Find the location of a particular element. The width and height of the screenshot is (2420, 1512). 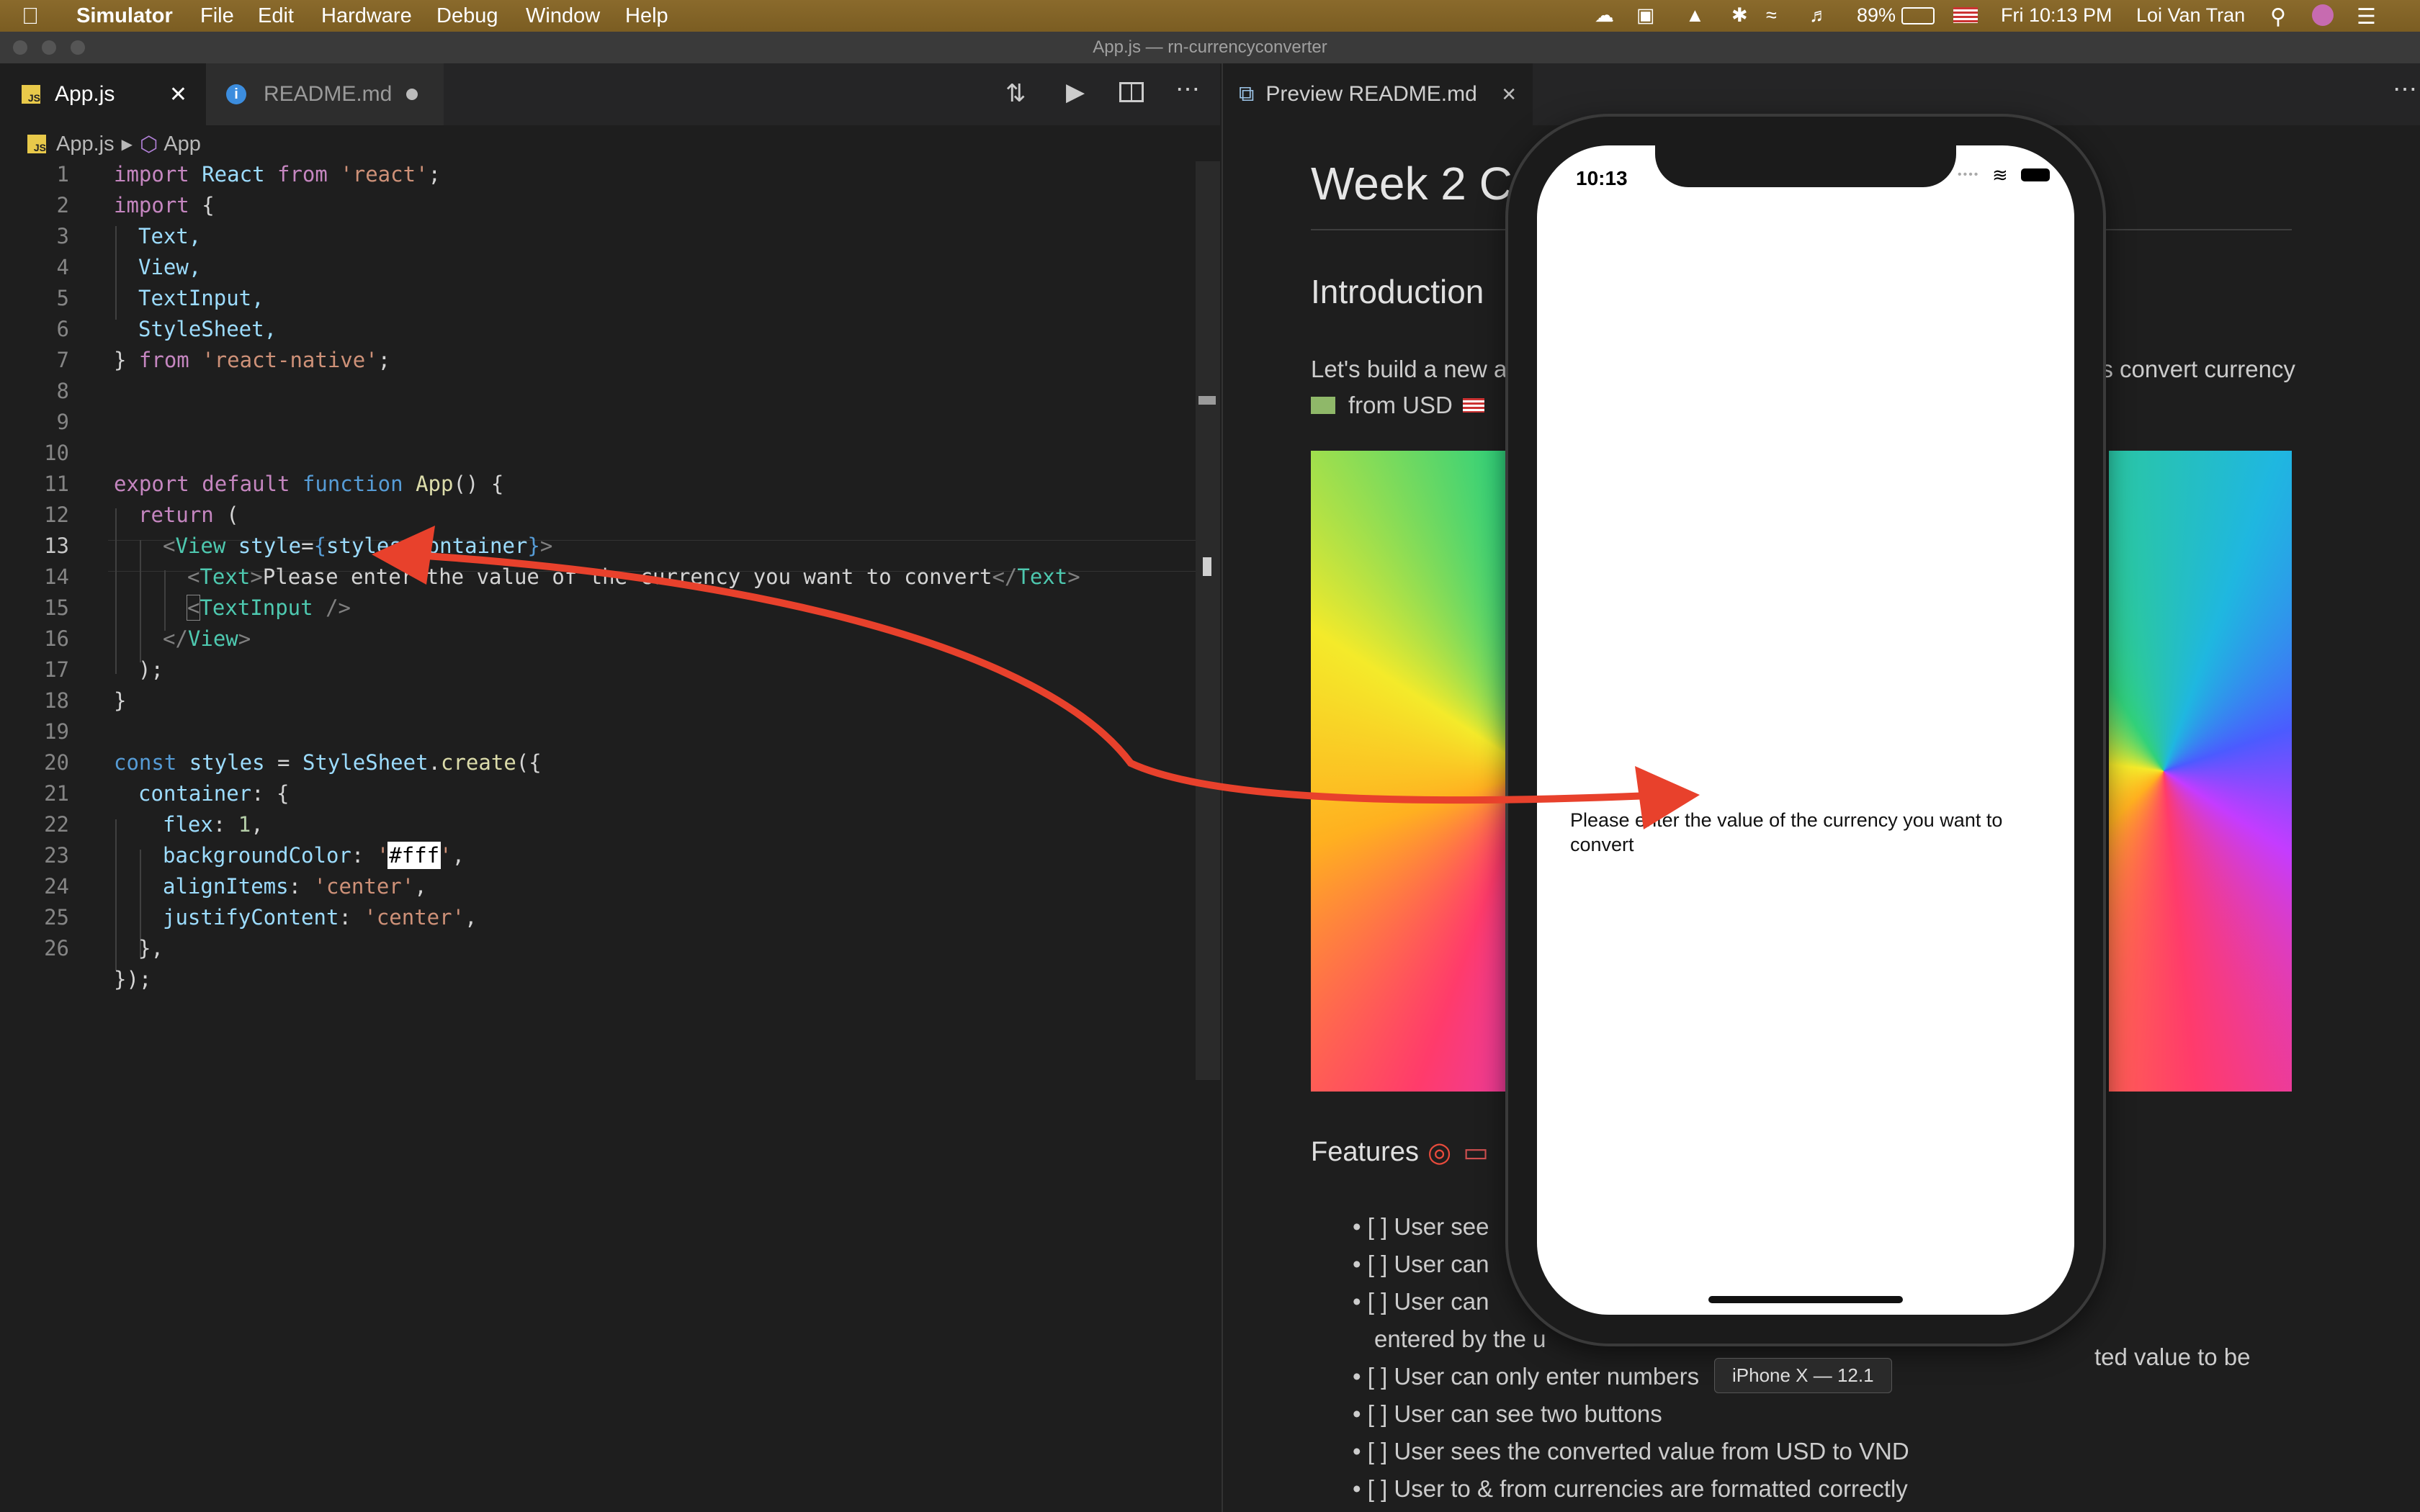

annotation-arrow is located at coordinates (1036, 677).